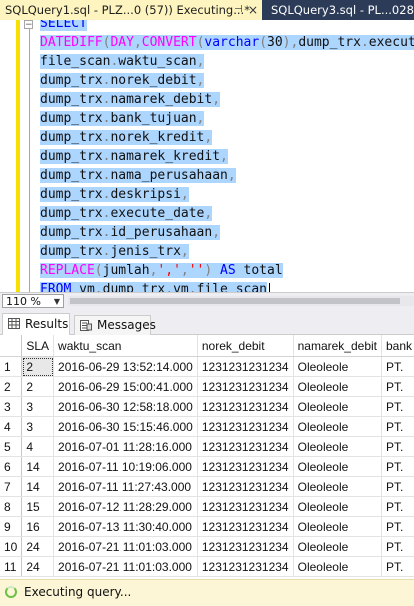 The image size is (414, 606). I want to click on grid-cell: 2016-06-29 13:52:14.000, so click(125, 366).